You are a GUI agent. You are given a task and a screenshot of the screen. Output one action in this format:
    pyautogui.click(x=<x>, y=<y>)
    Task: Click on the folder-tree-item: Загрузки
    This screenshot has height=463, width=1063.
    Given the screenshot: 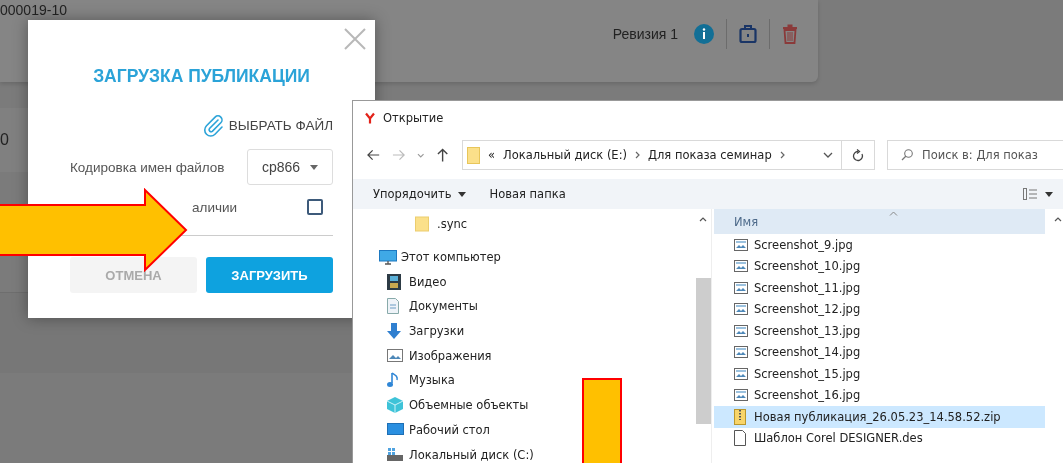 What is the action you would take?
    pyautogui.click(x=524, y=331)
    